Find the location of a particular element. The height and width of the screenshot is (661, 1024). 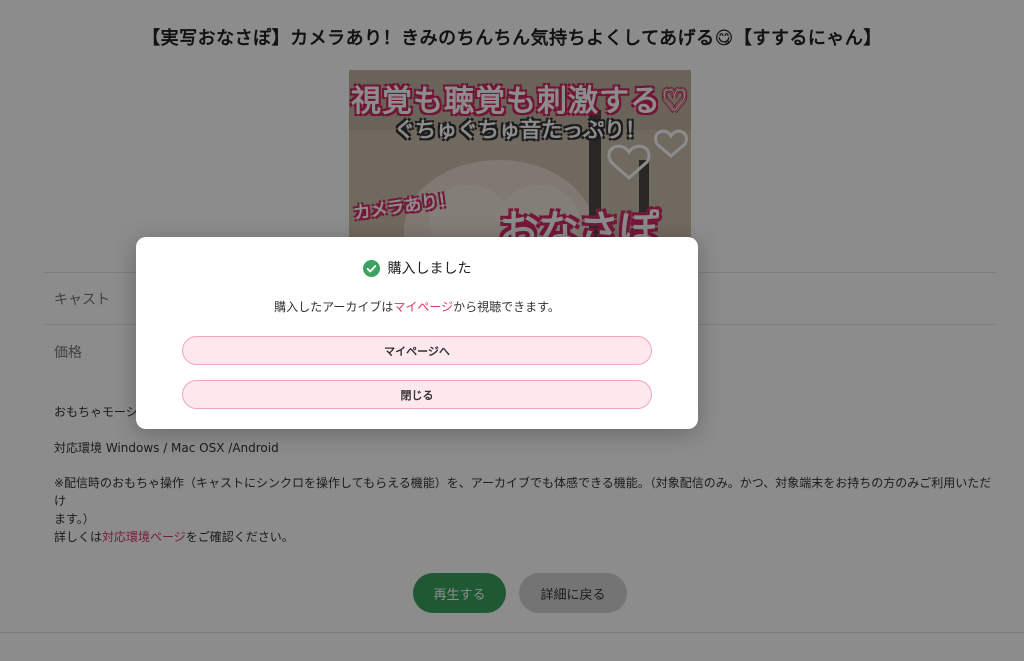

modal-message: 購入したアーカイブはマイページから視聴できます。 is located at coordinates (417, 306).